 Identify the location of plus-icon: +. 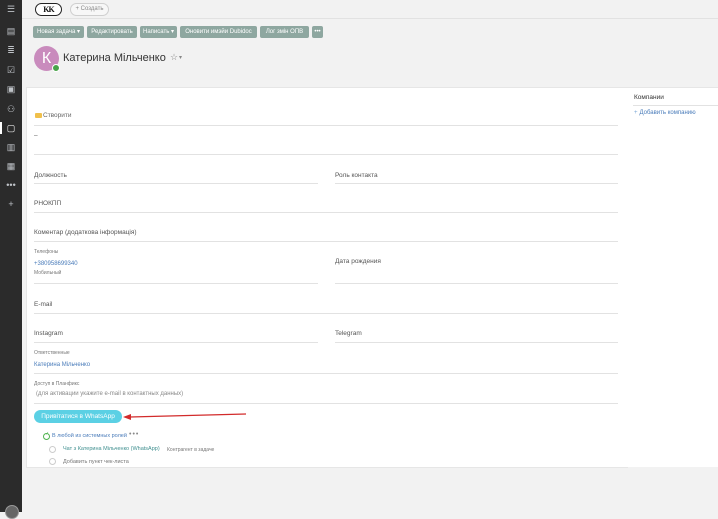
(636, 113).